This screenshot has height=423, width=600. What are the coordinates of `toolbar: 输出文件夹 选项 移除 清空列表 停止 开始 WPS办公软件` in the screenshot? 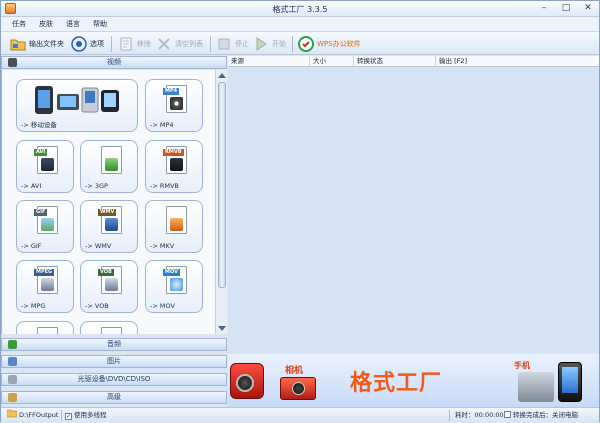 It's located at (300, 43).